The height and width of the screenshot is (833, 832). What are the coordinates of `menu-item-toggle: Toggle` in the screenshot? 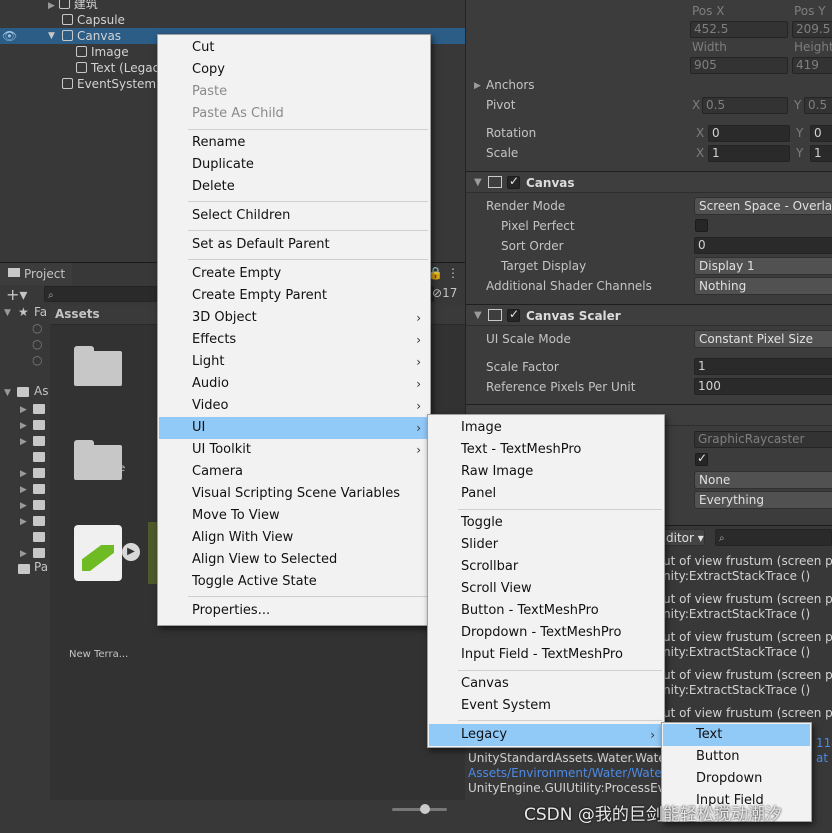 It's located at (546, 523).